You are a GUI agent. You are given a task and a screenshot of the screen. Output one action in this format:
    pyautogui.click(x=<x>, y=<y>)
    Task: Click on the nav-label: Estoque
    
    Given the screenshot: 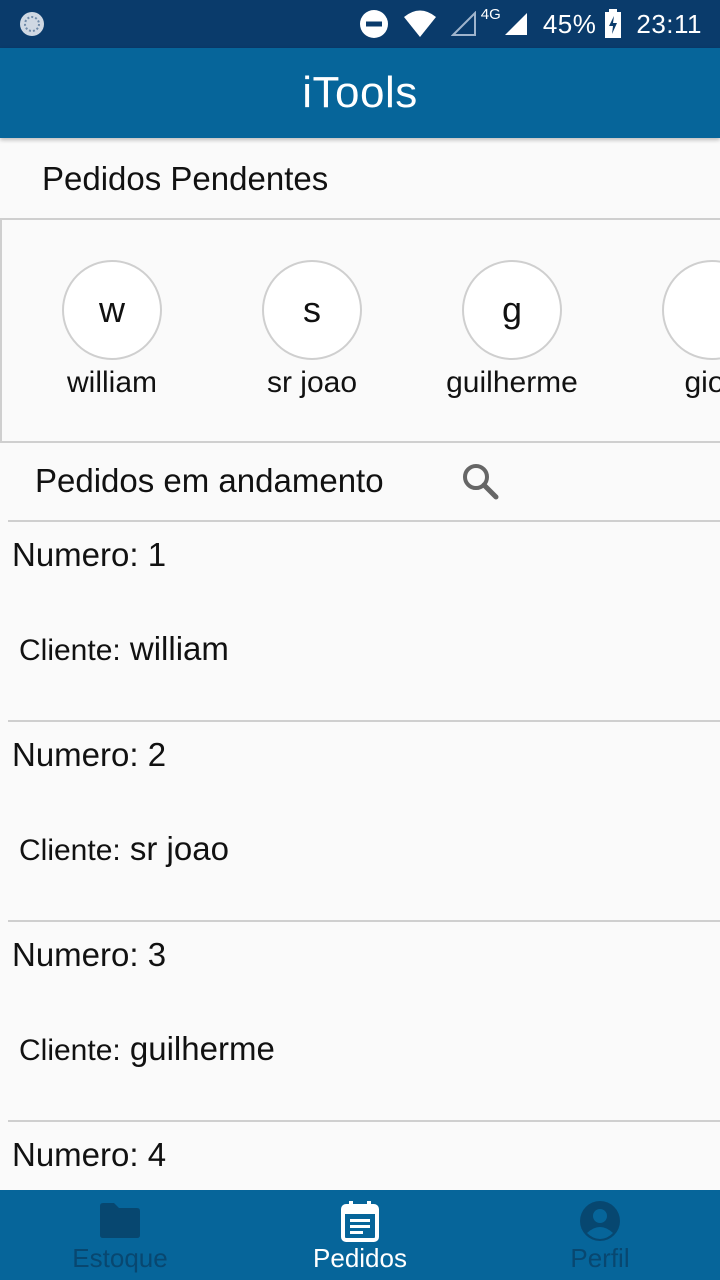 What is the action you would take?
    pyautogui.click(x=120, y=1258)
    